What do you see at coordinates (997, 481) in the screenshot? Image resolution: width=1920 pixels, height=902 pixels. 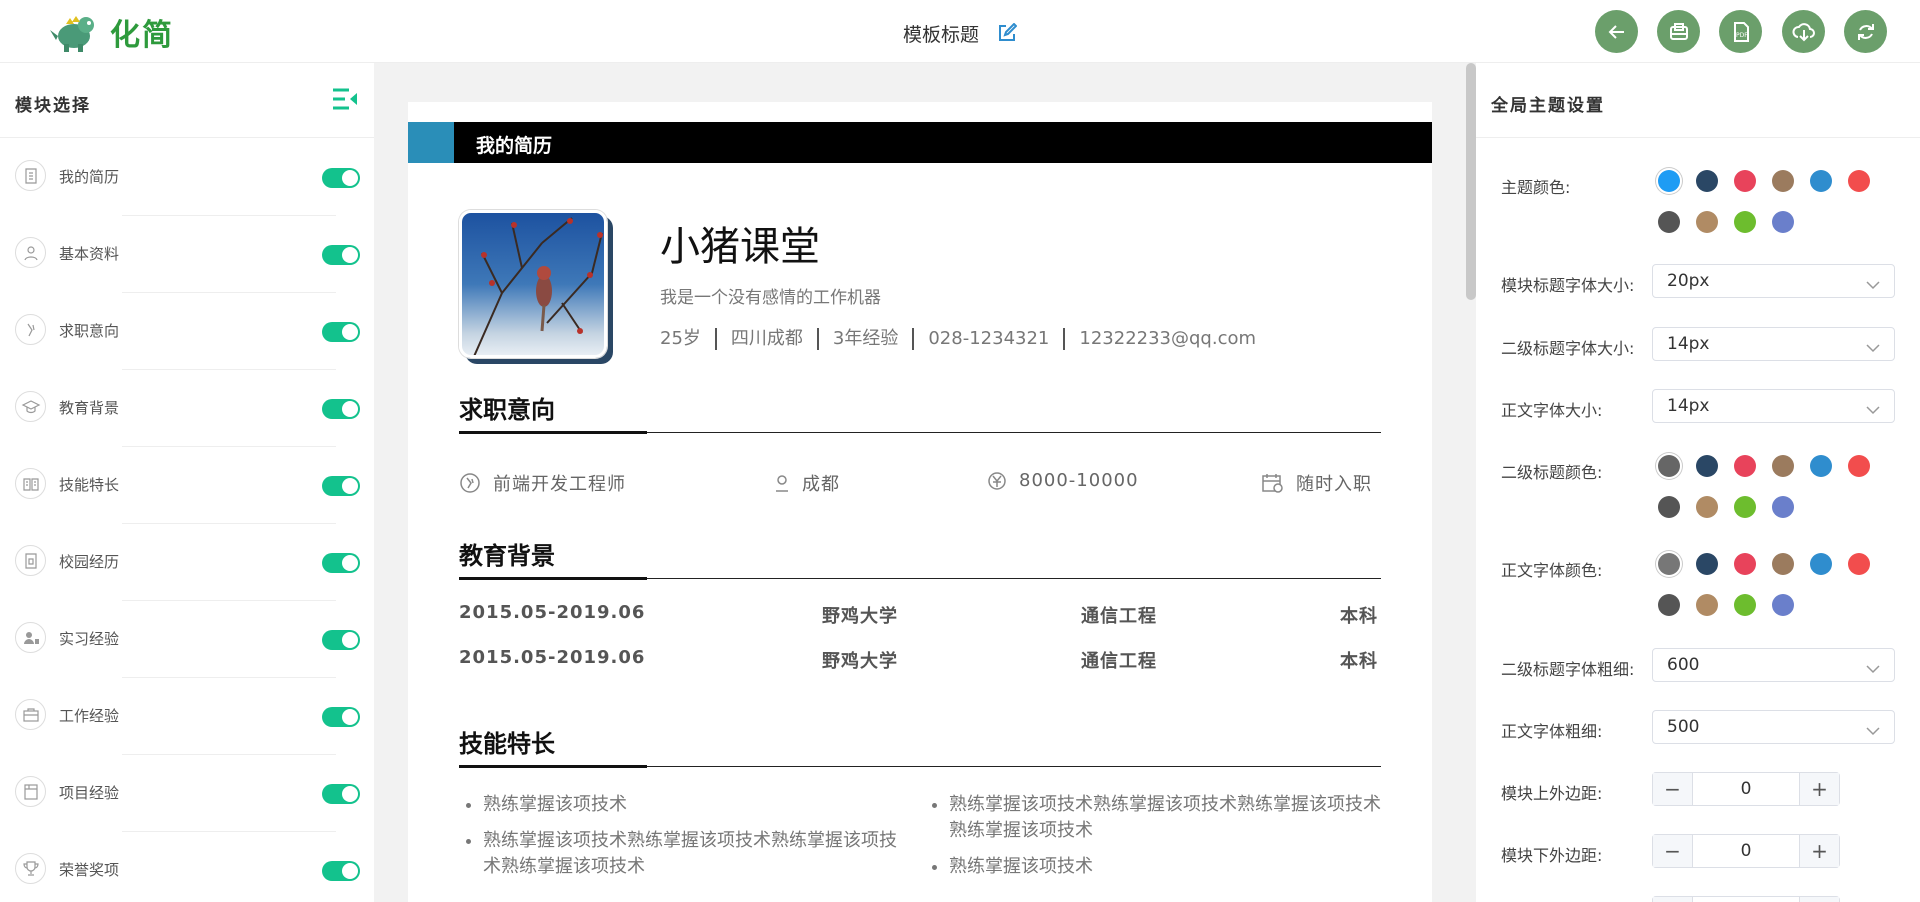 I see `salary-icon` at bounding box center [997, 481].